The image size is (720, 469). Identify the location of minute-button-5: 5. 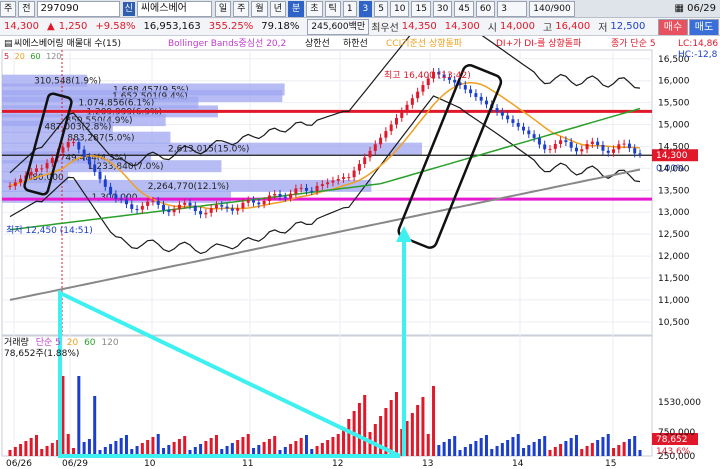
(381, 8).